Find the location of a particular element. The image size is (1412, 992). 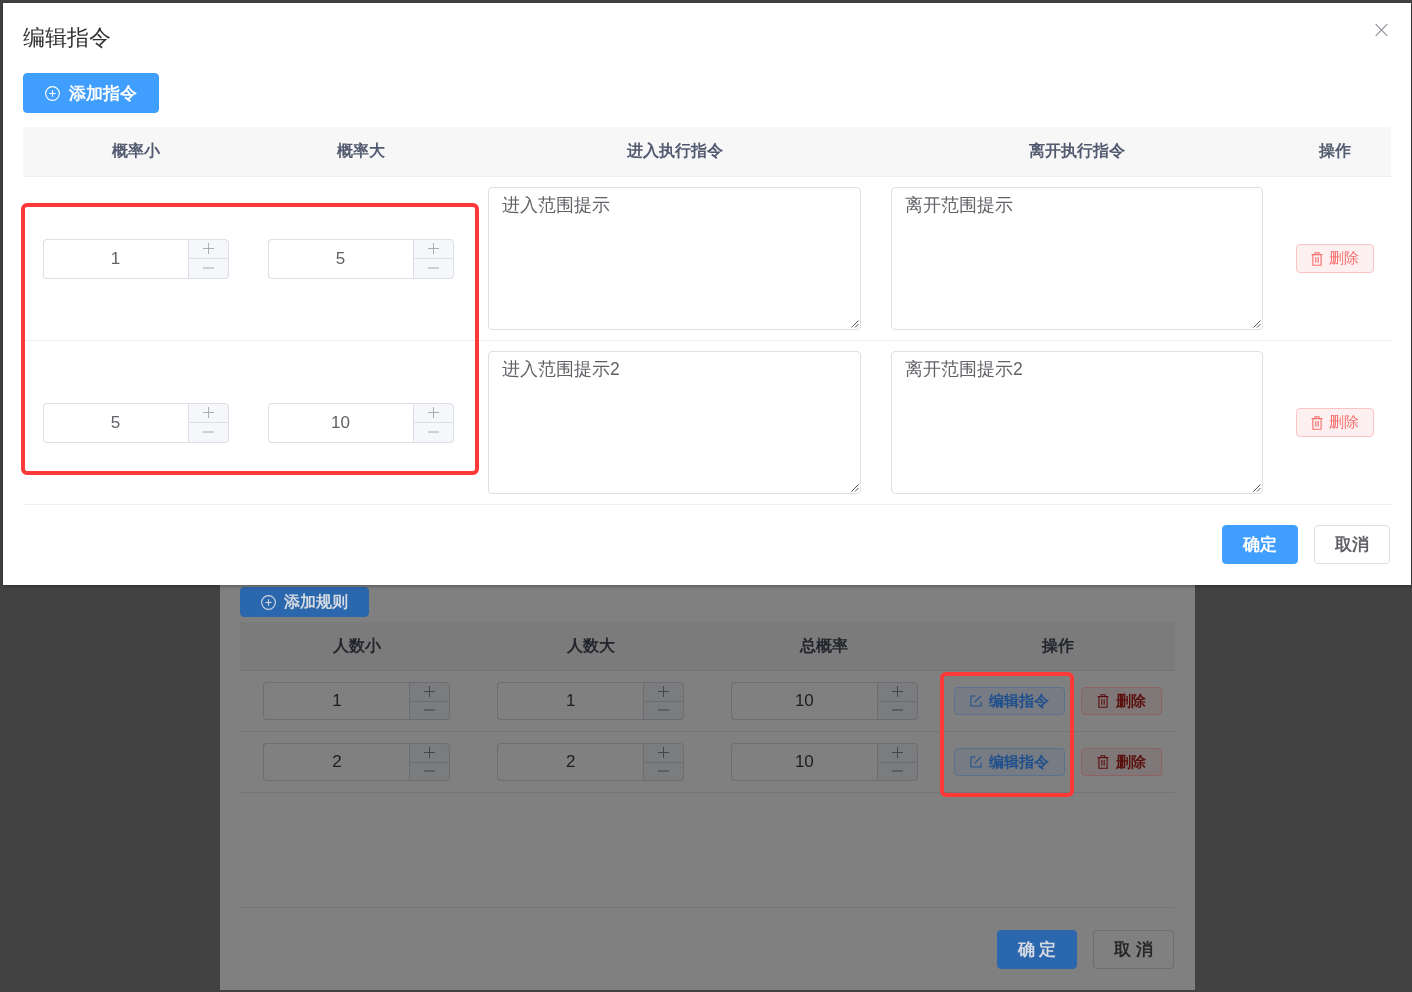

cancel-button: 取 消 is located at coordinates (1133, 949).